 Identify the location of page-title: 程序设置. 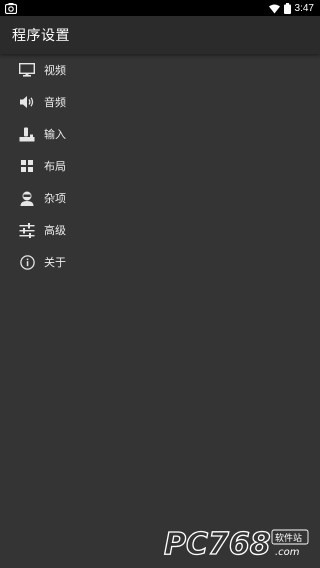
(41, 36).